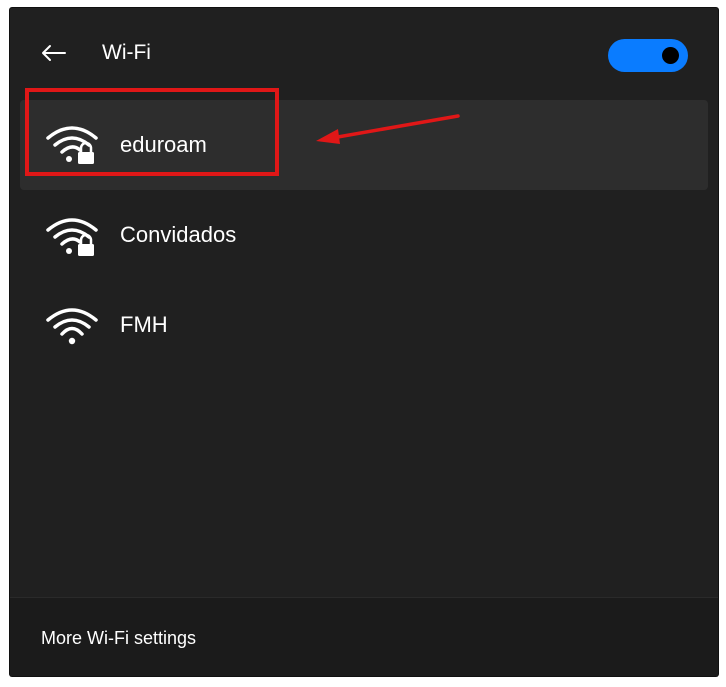 This screenshot has height=687, width=726. Describe the element at coordinates (364, 235) in the screenshot. I see `network-item-convidados: Convidados` at that location.